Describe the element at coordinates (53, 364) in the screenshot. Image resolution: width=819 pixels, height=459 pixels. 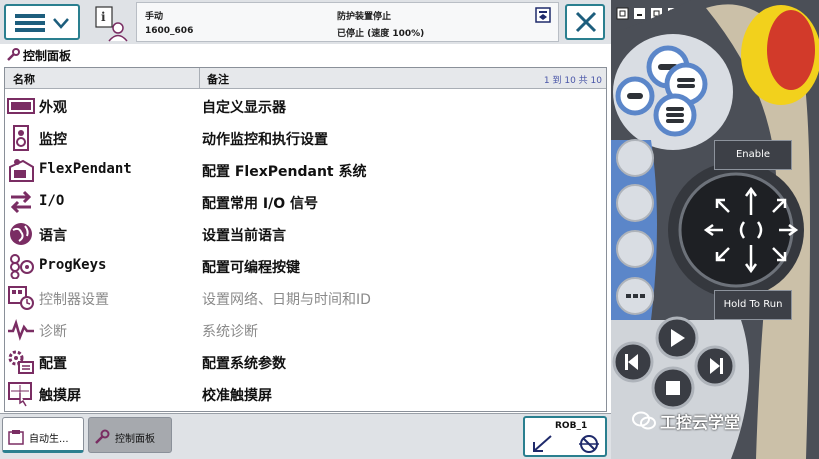
I see `row-name: 配置` at that location.